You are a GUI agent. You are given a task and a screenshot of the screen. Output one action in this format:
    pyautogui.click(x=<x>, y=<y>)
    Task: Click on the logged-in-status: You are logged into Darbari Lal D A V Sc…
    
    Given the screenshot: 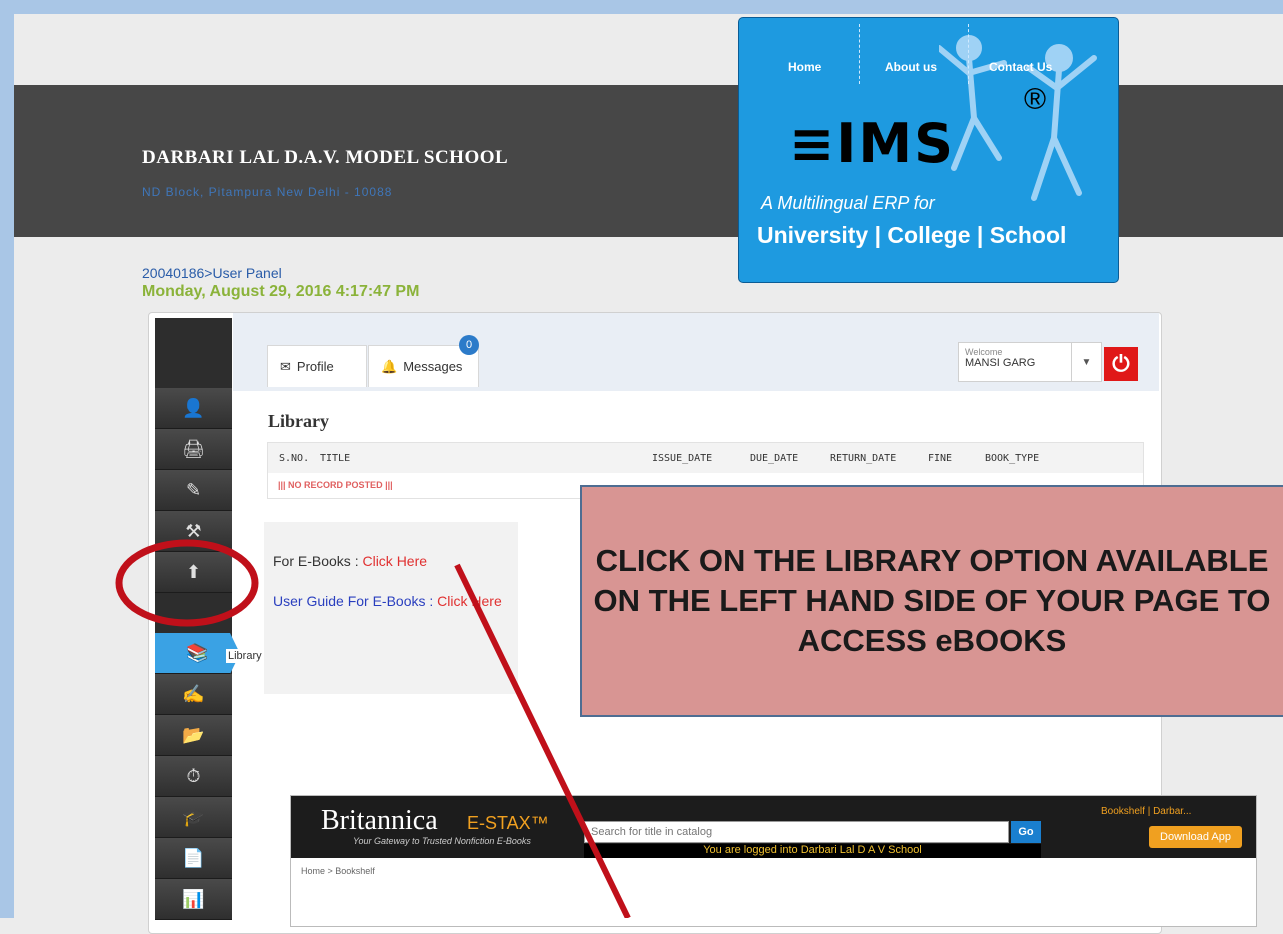 What is the action you would take?
    pyautogui.click(x=812, y=851)
    